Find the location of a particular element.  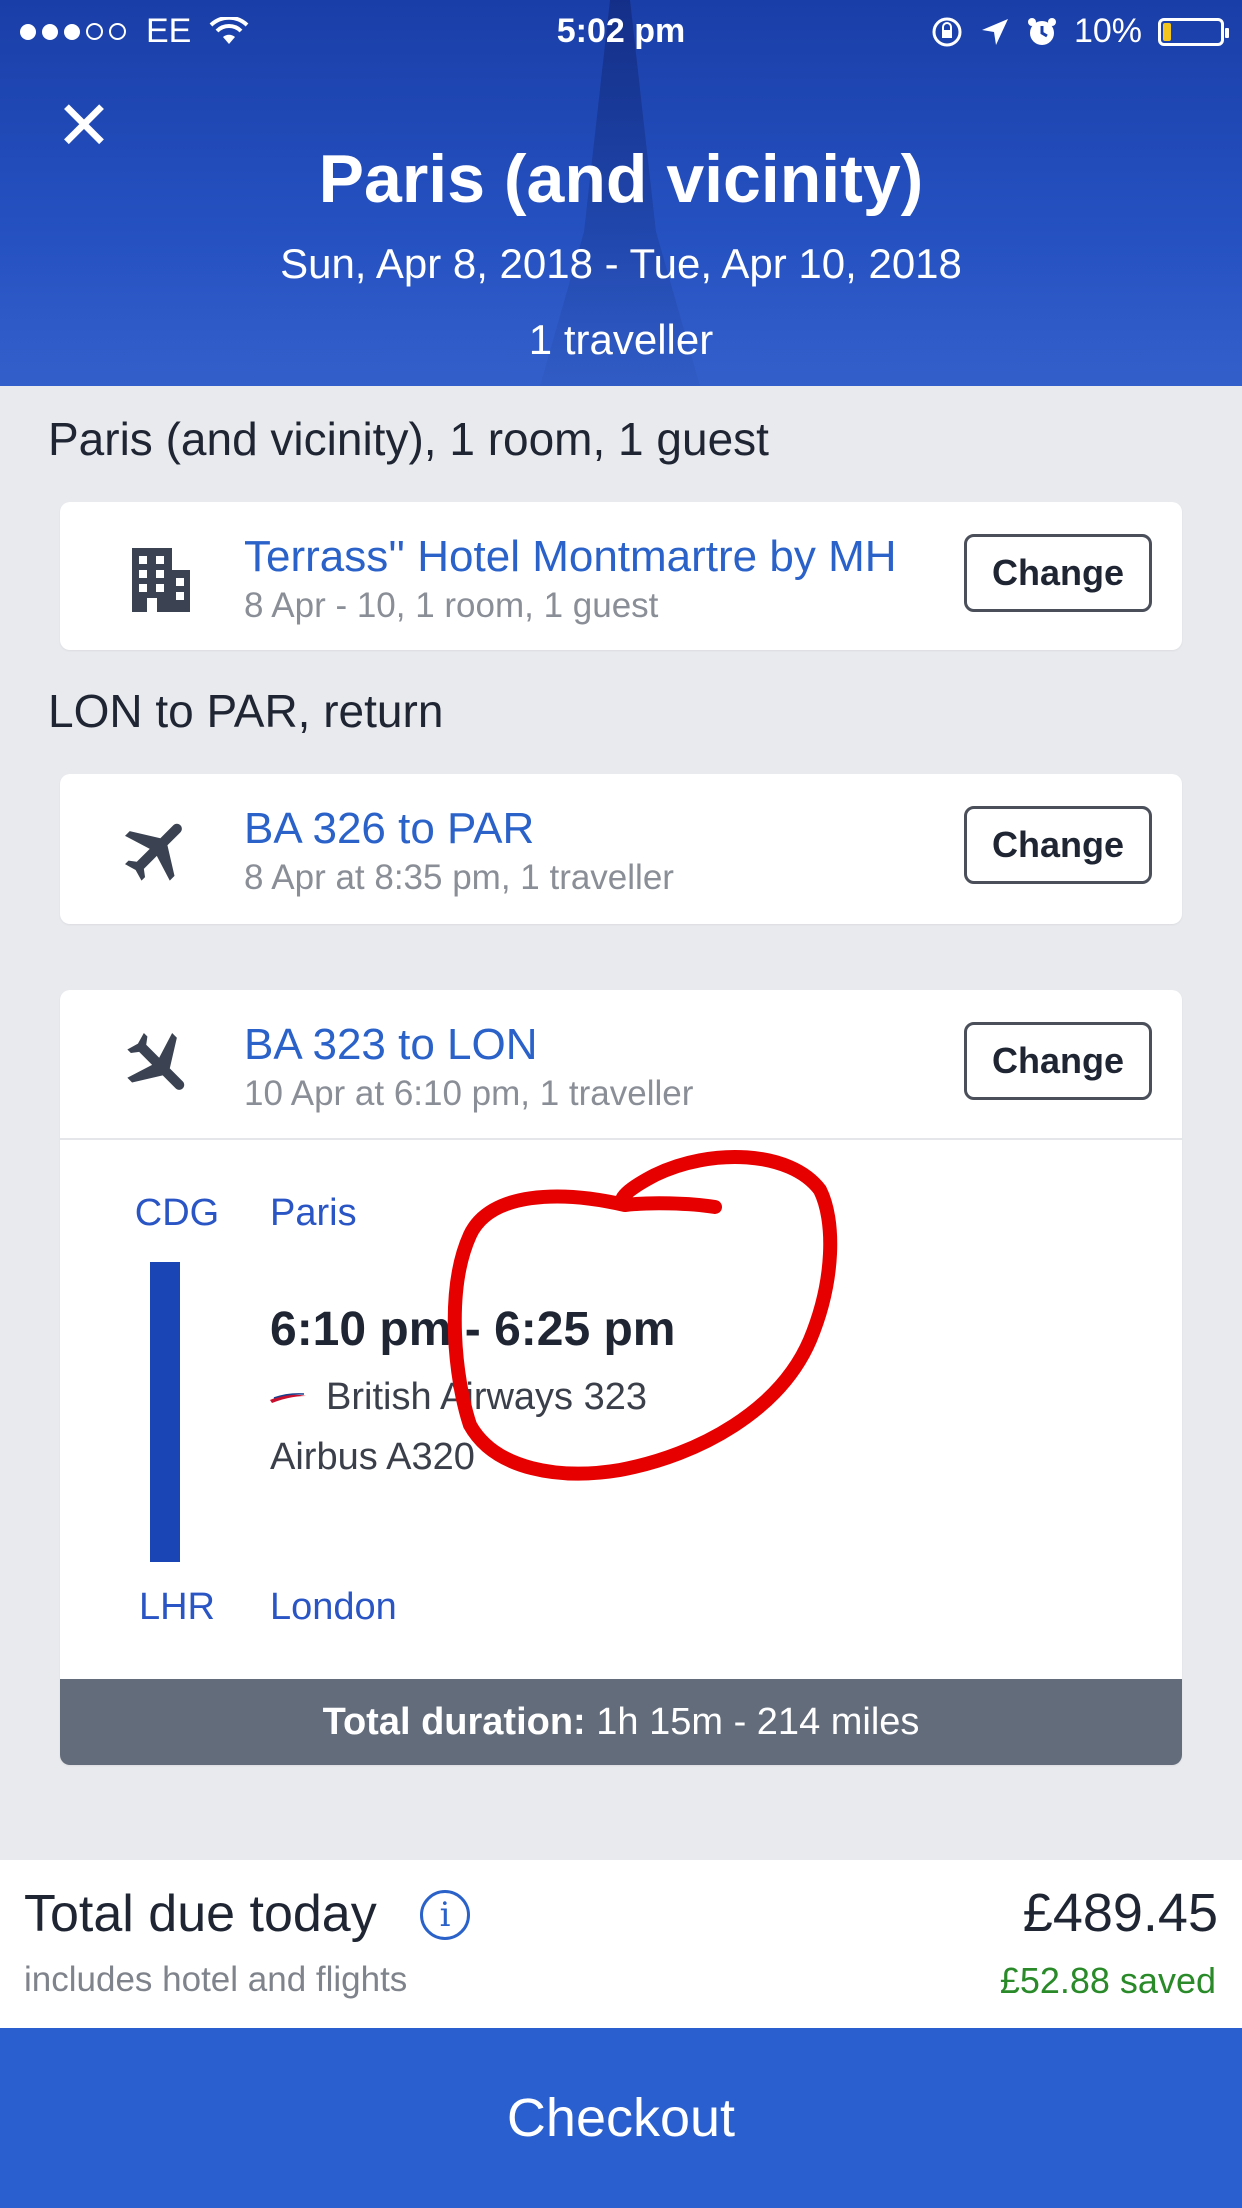

outbound-flight-name: BA 326 to PAR is located at coordinates (389, 829).